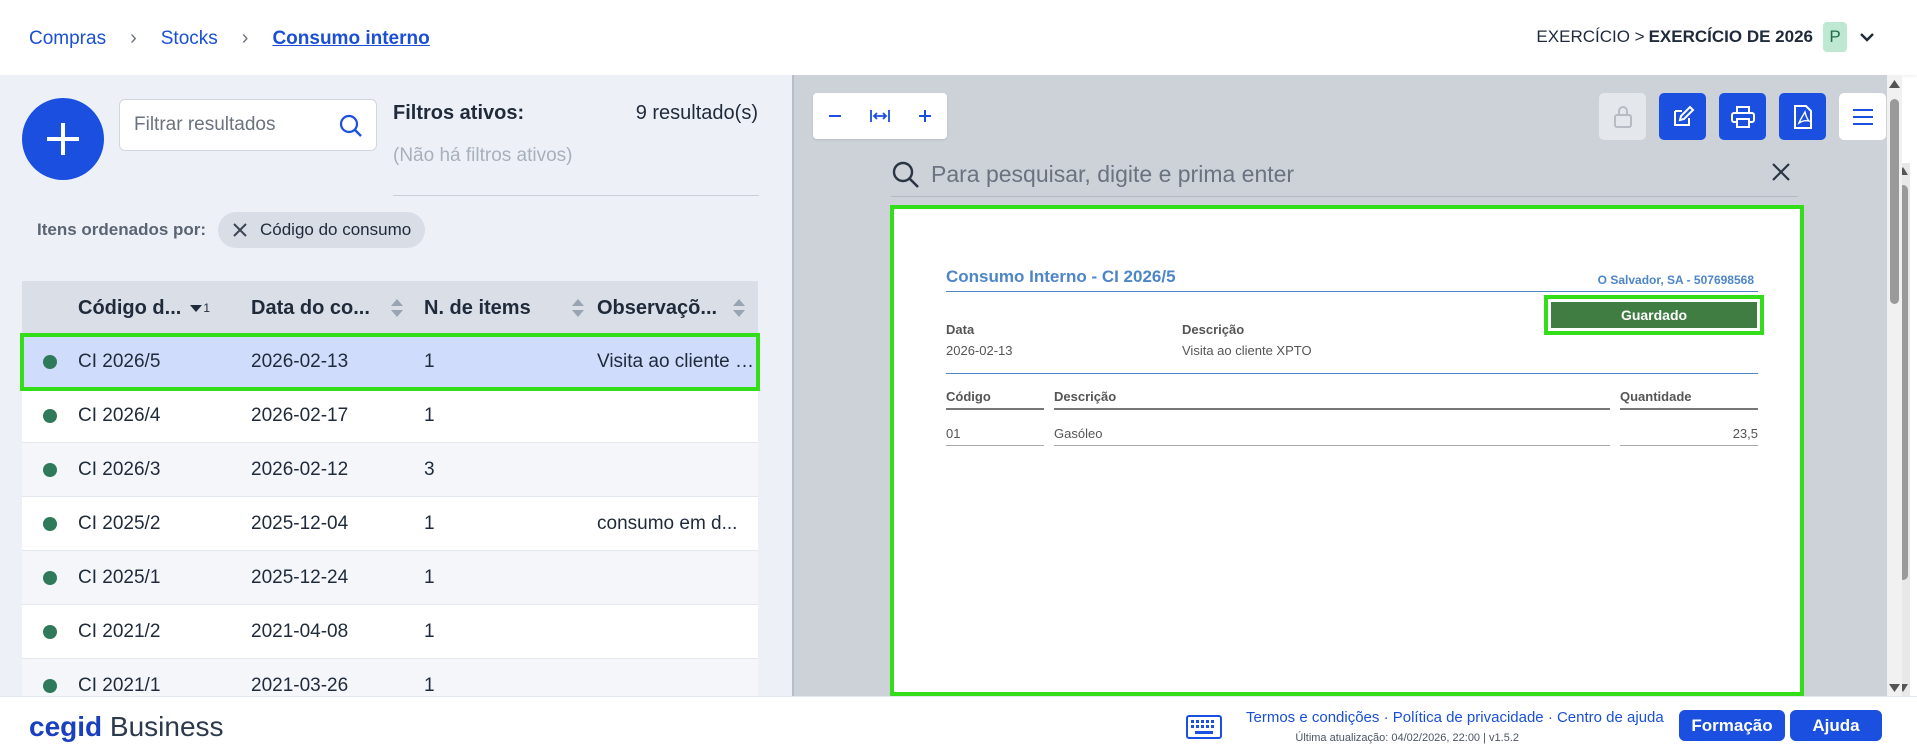  Describe the element at coordinates (122, 229) in the screenshot. I see `sorted-by-label: Itens ordenados por:` at that location.